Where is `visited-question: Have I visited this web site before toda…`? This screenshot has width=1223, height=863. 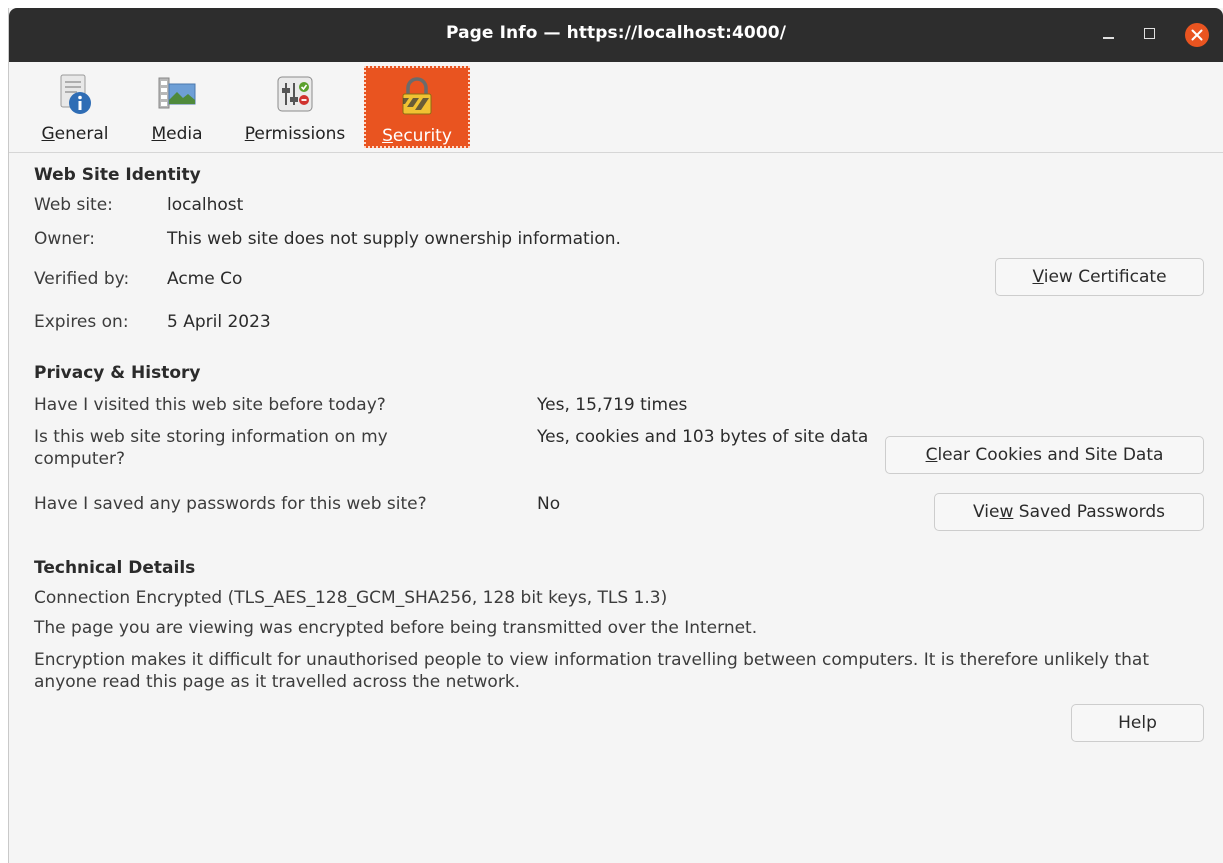
visited-question: Have I visited this web site before toda… is located at coordinates (210, 405).